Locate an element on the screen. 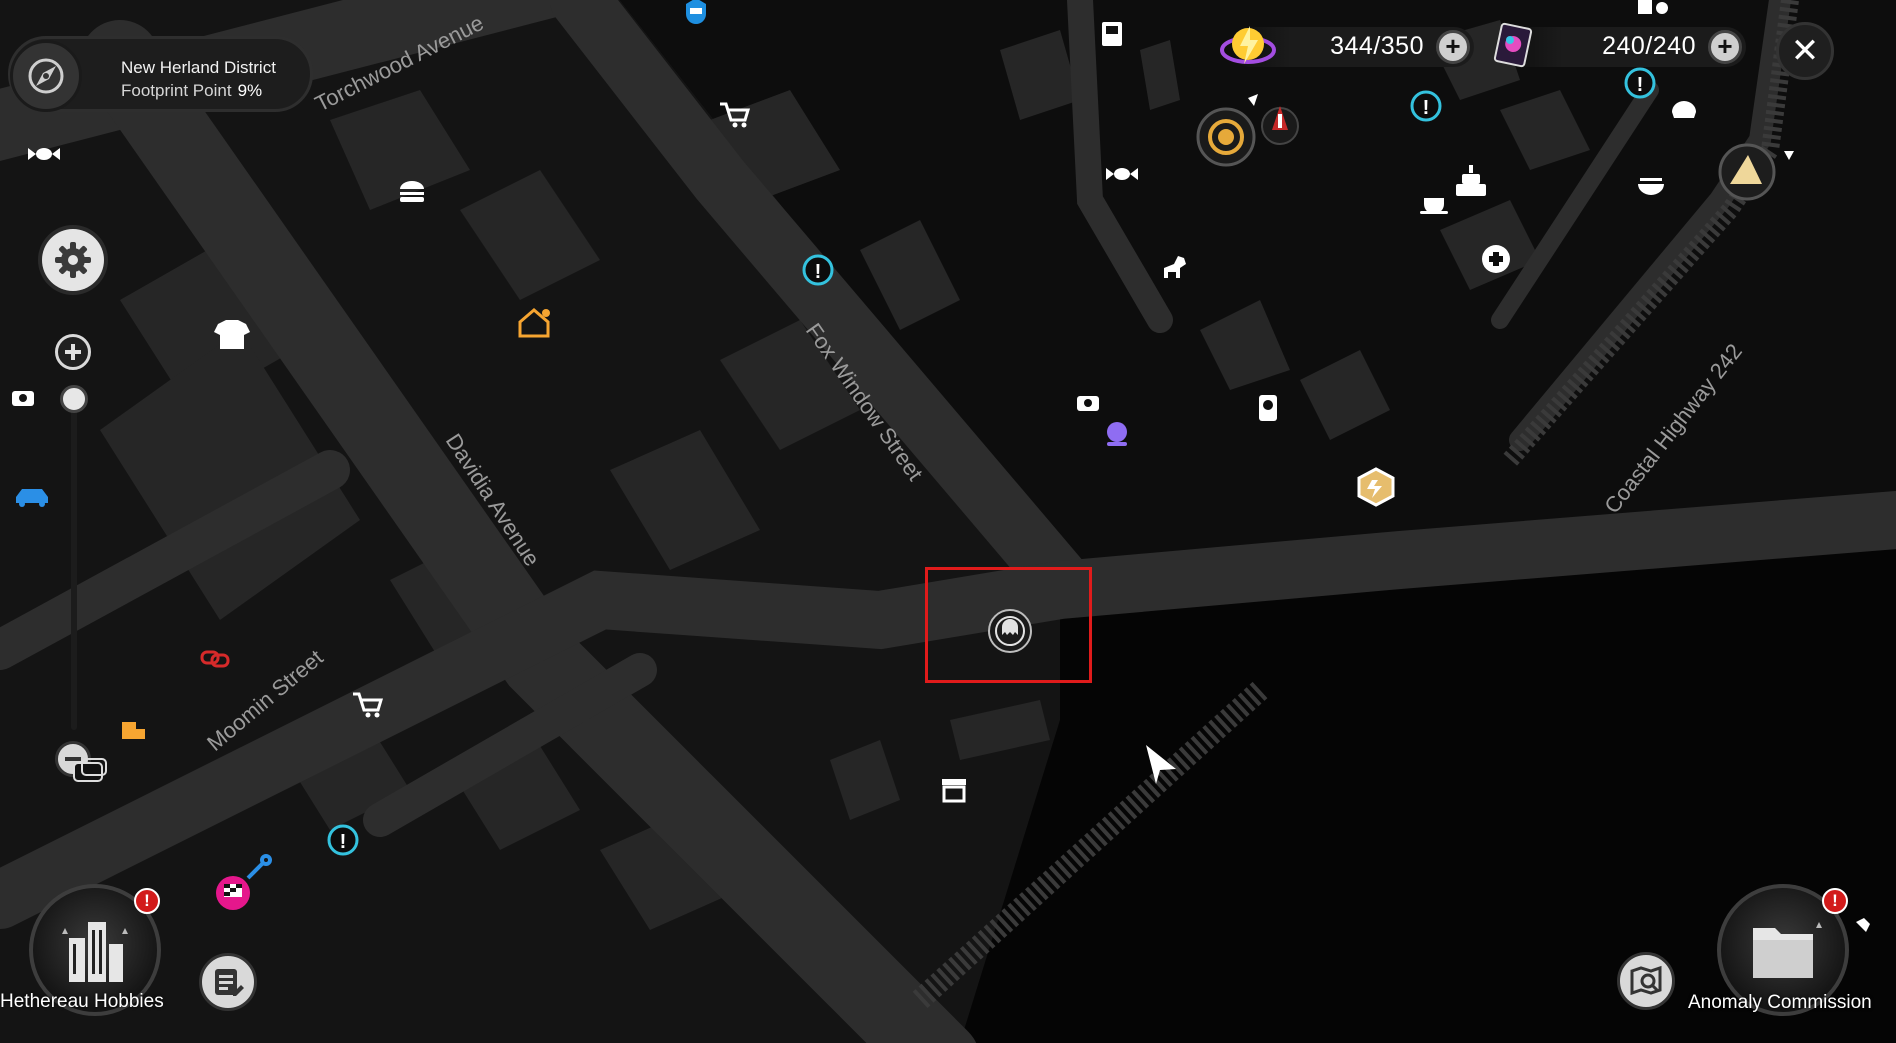  compass-icon is located at coordinates (46, 76).